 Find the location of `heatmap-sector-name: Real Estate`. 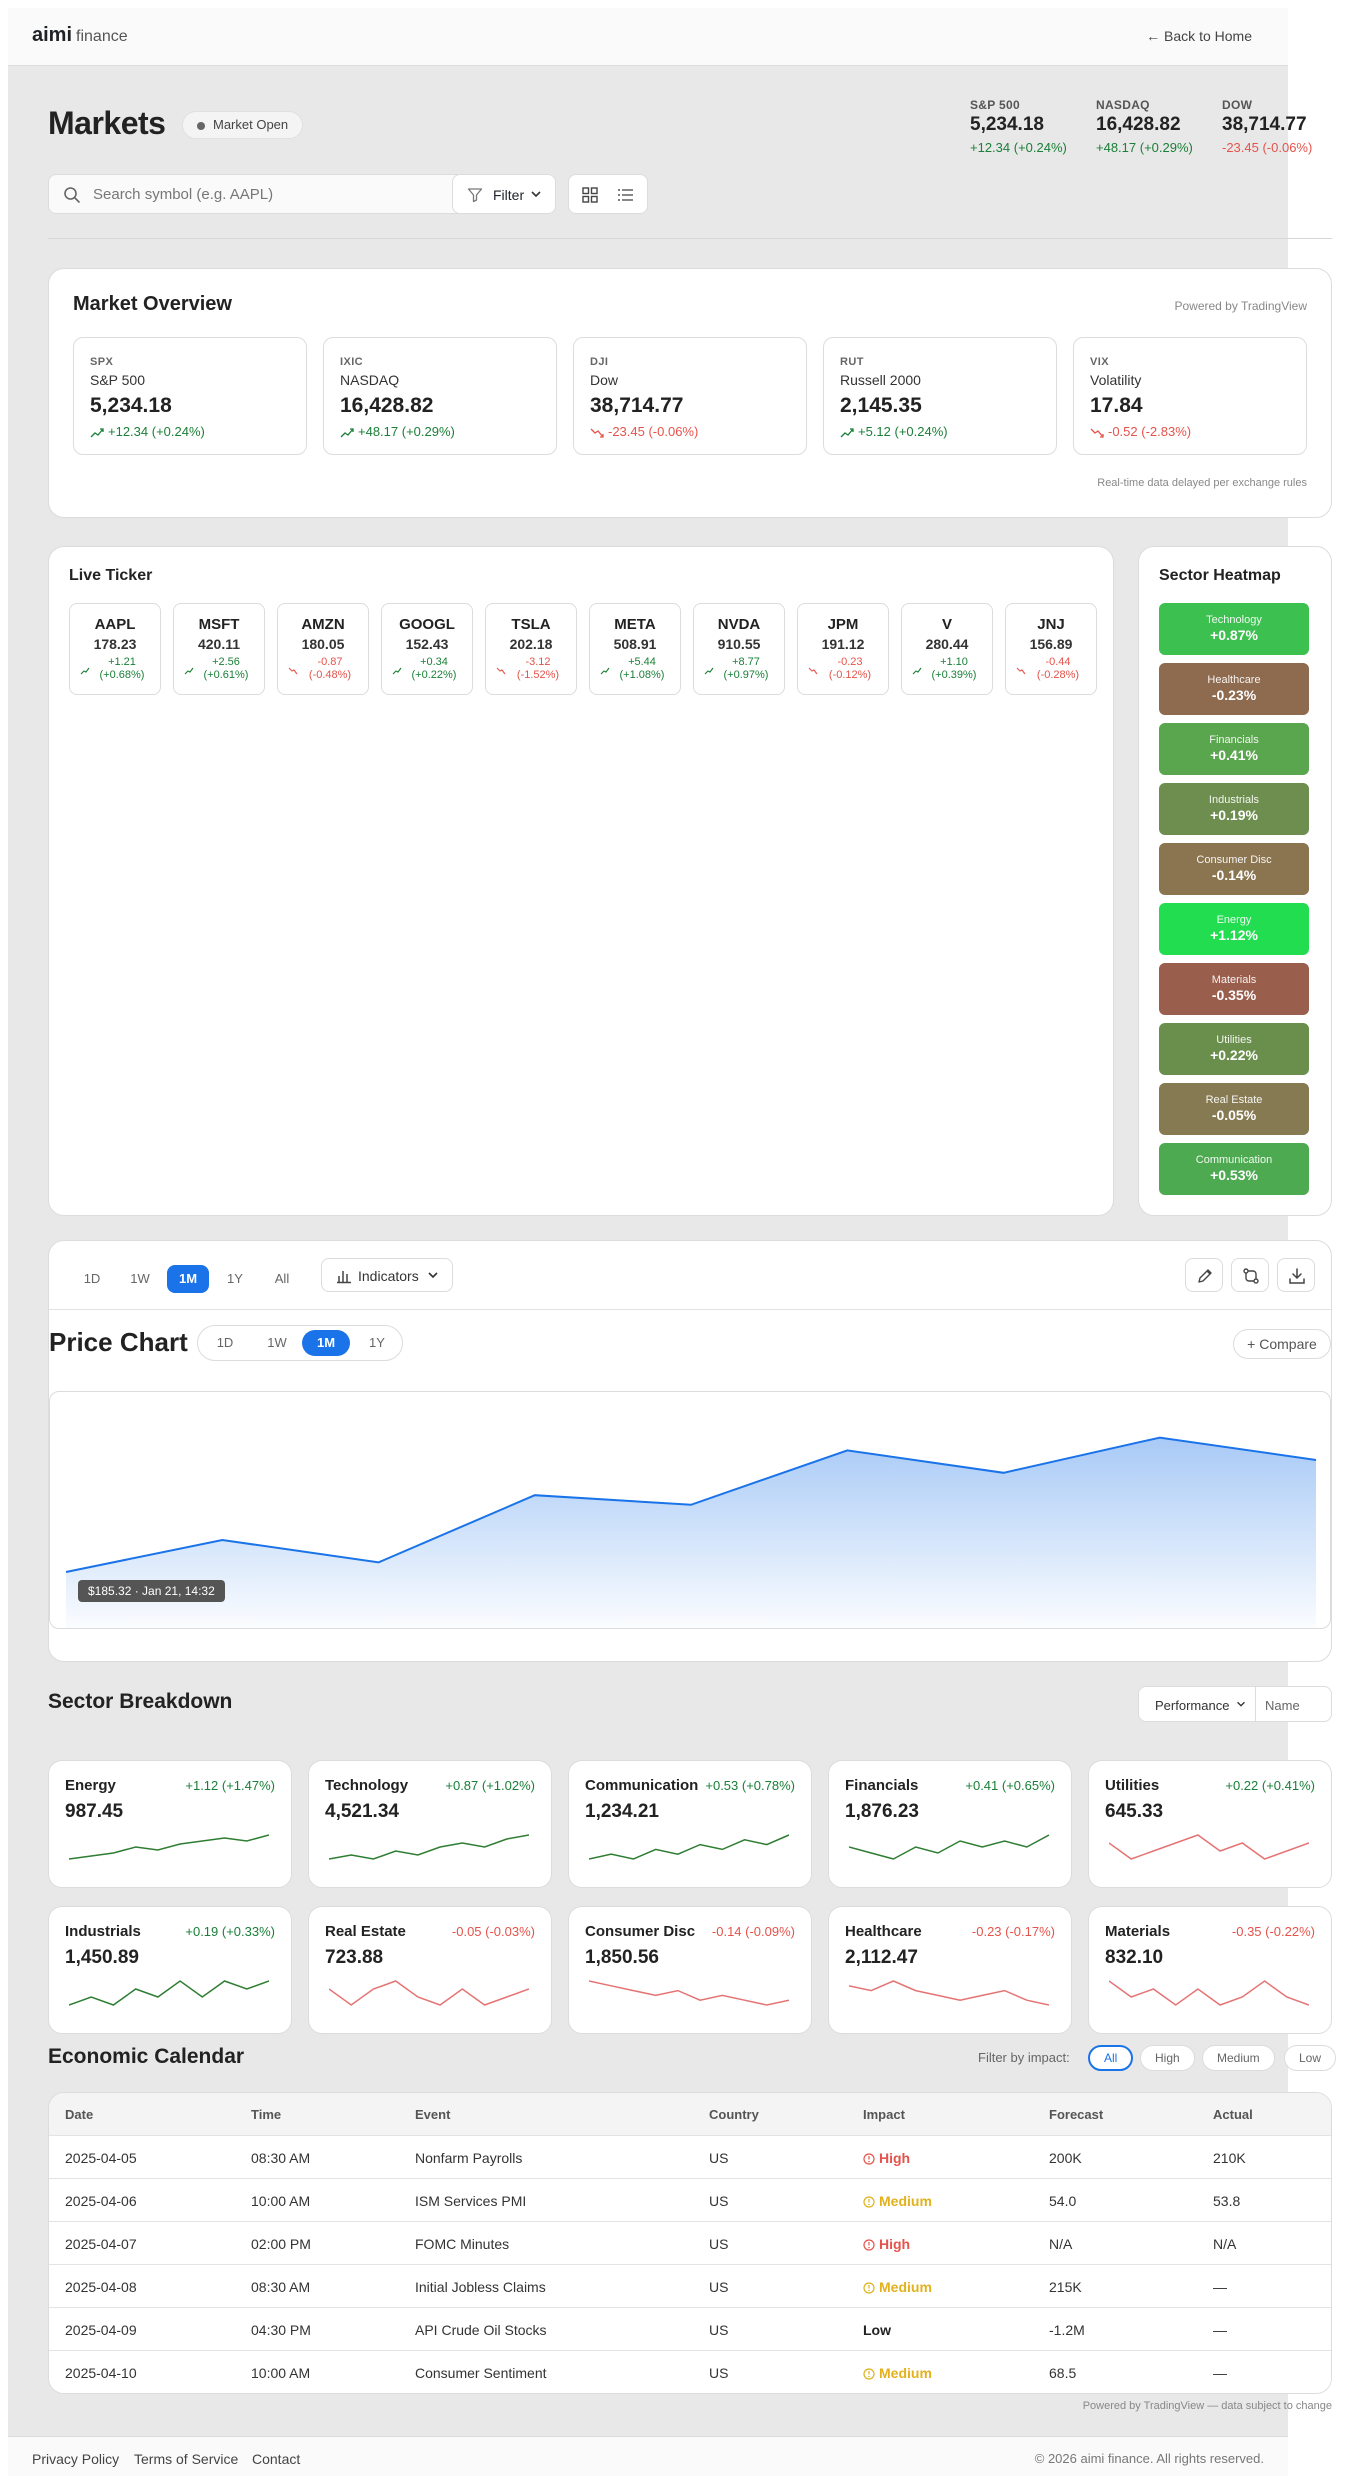

heatmap-sector-name: Real Estate is located at coordinates (1234, 1100).